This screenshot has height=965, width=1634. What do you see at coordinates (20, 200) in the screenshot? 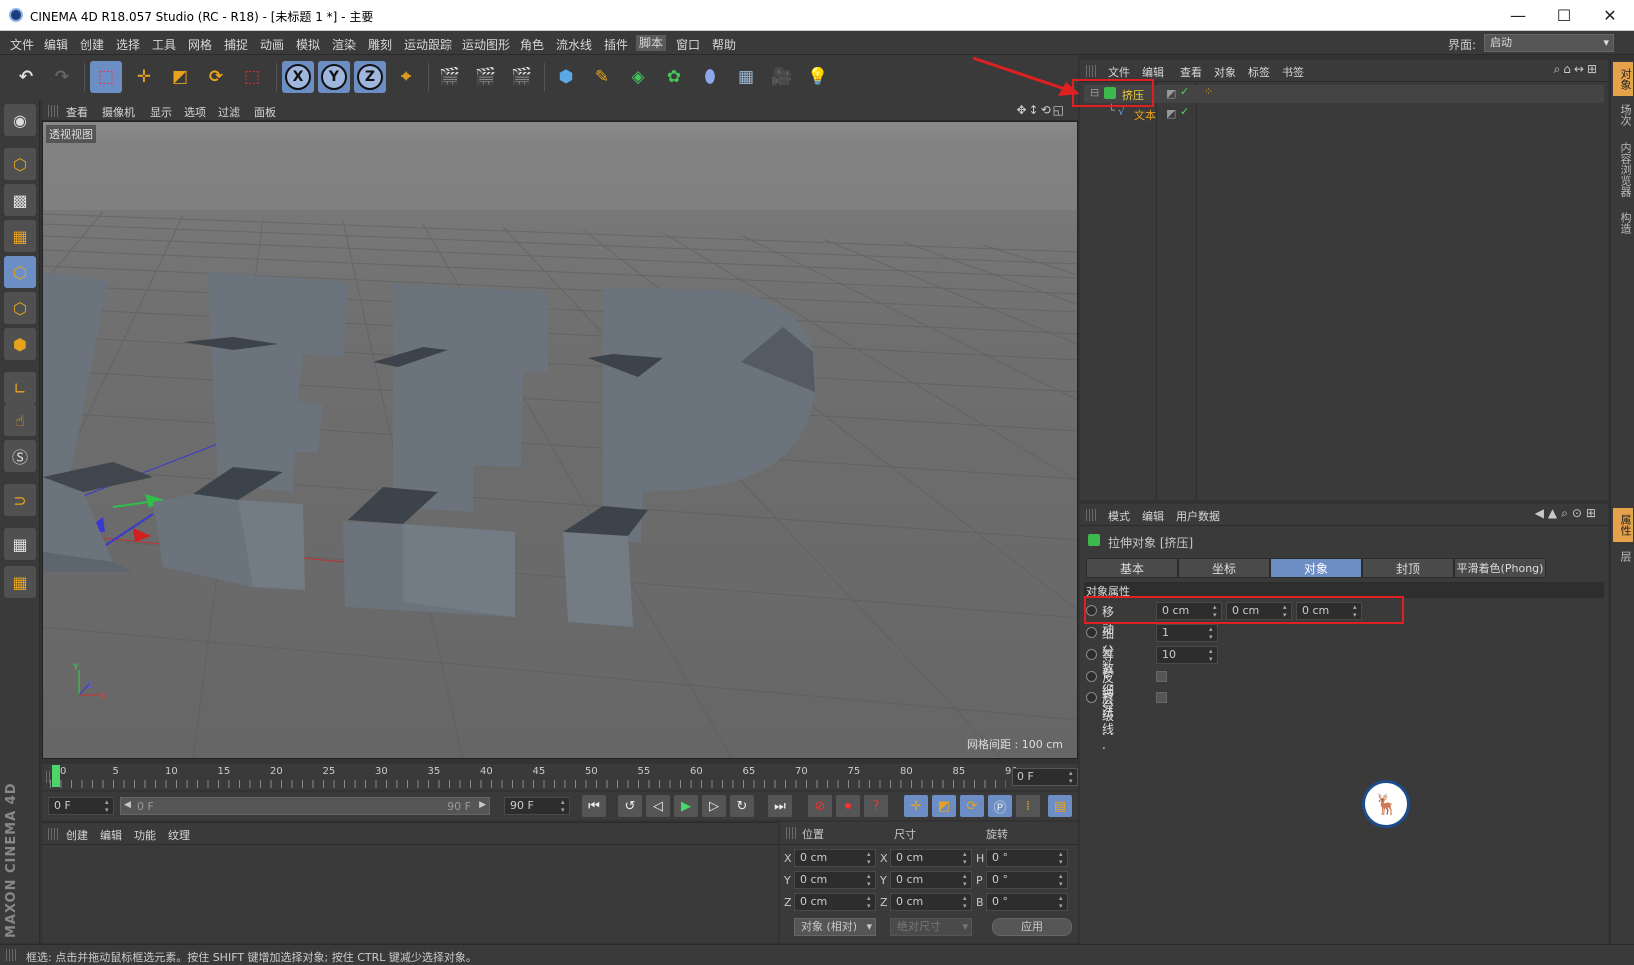
I see `texture-mode-icon: ▩` at bounding box center [20, 200].